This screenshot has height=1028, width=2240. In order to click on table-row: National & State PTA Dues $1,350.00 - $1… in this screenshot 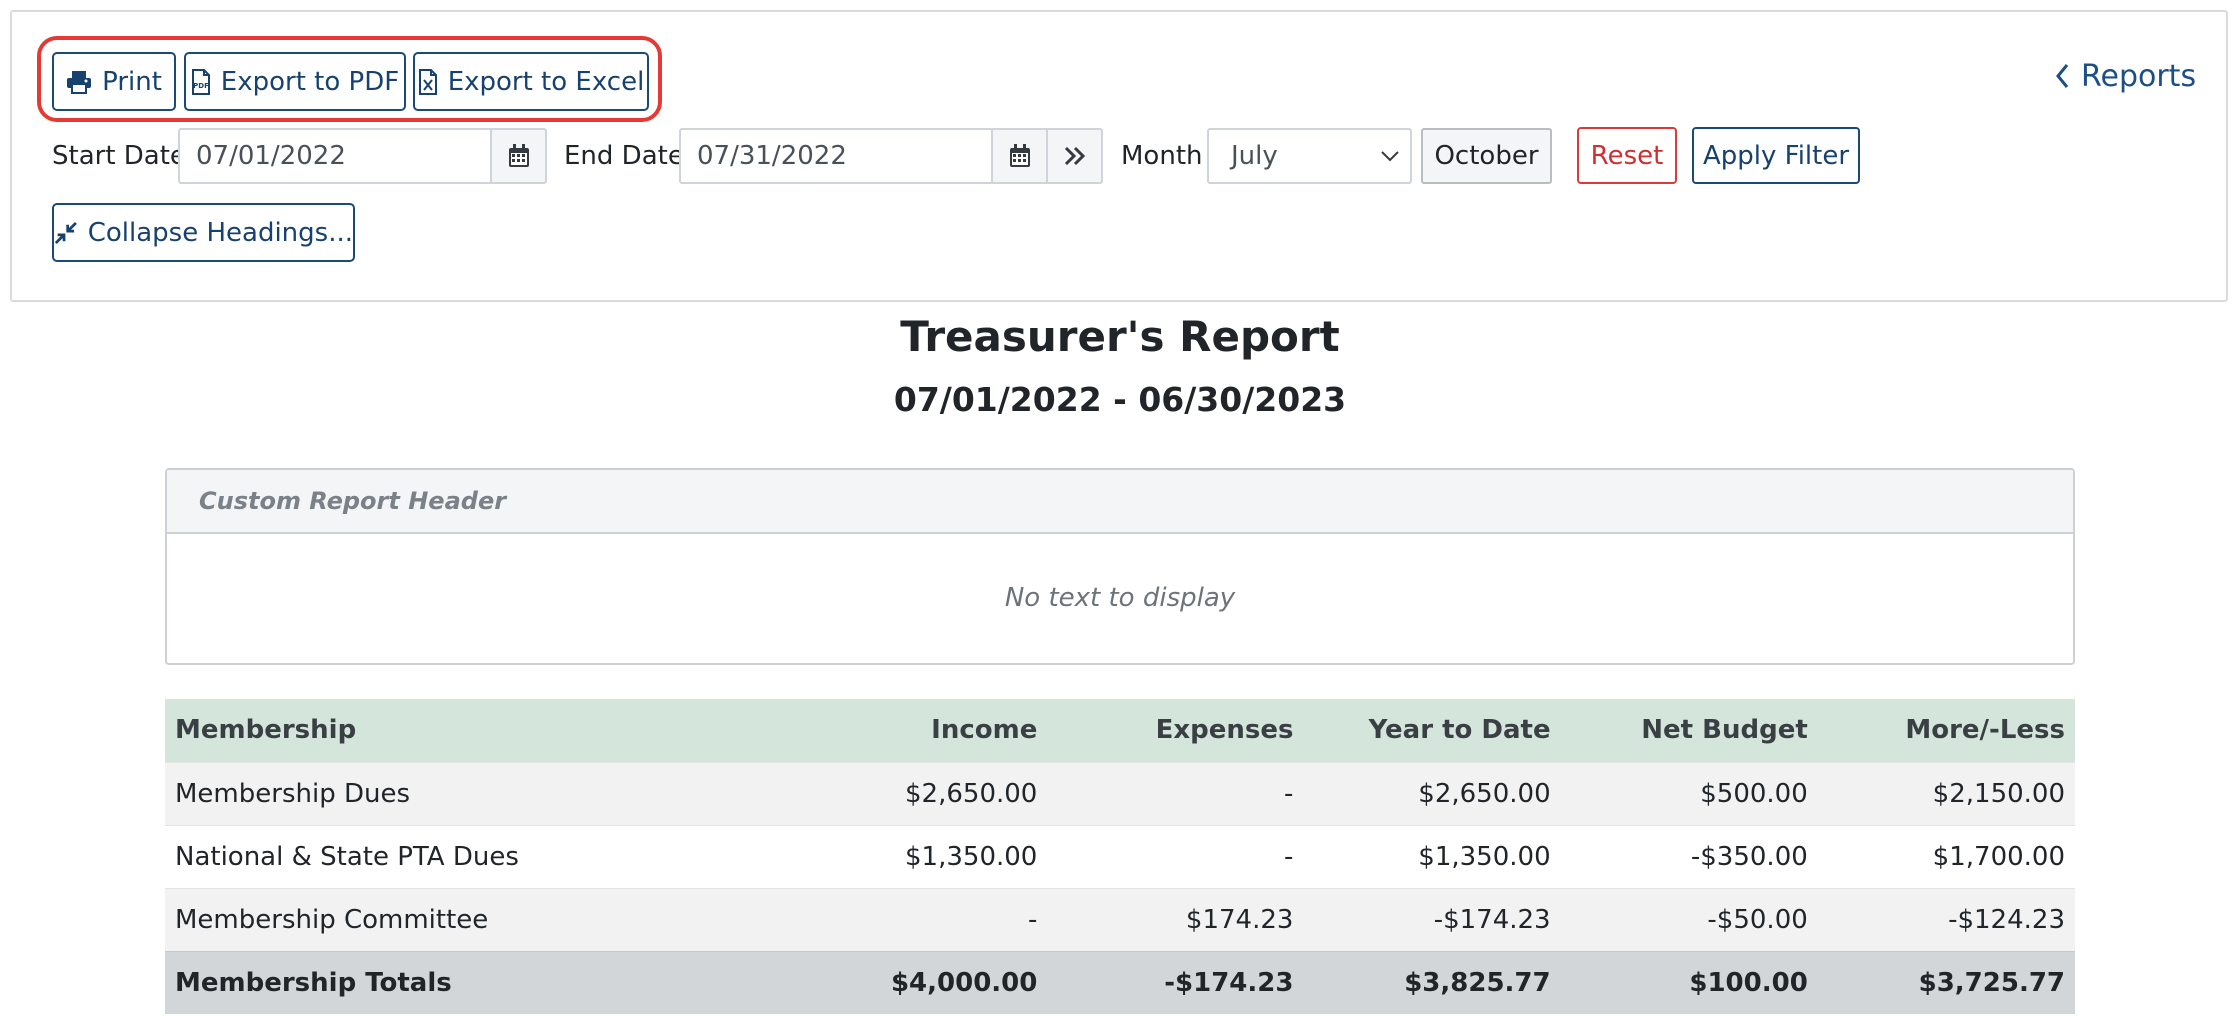, I will do `click(1120, 856)`.